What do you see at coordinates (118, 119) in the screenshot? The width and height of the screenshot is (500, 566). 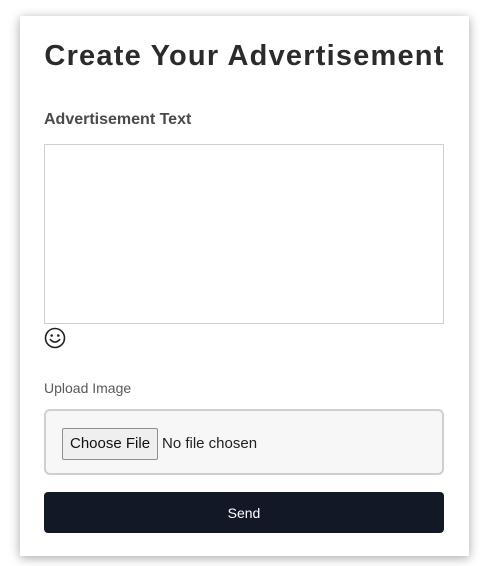 I see `advertisement-text-label: Advertisement Text` at bounding box center [118, 119].